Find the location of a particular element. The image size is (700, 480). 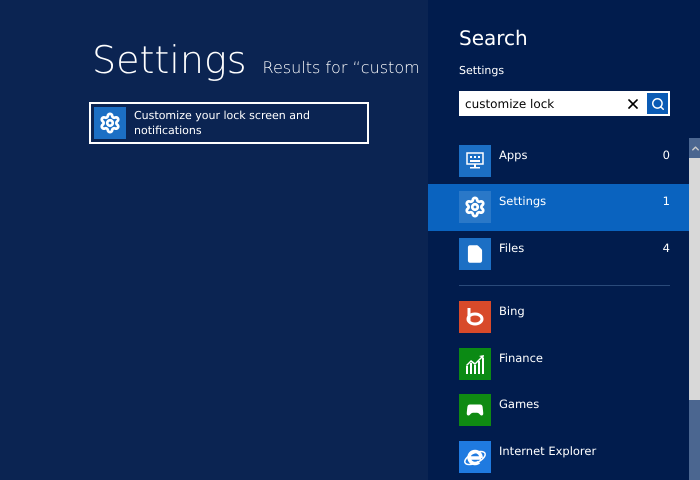

search-button is located at coordinates (657, 103).